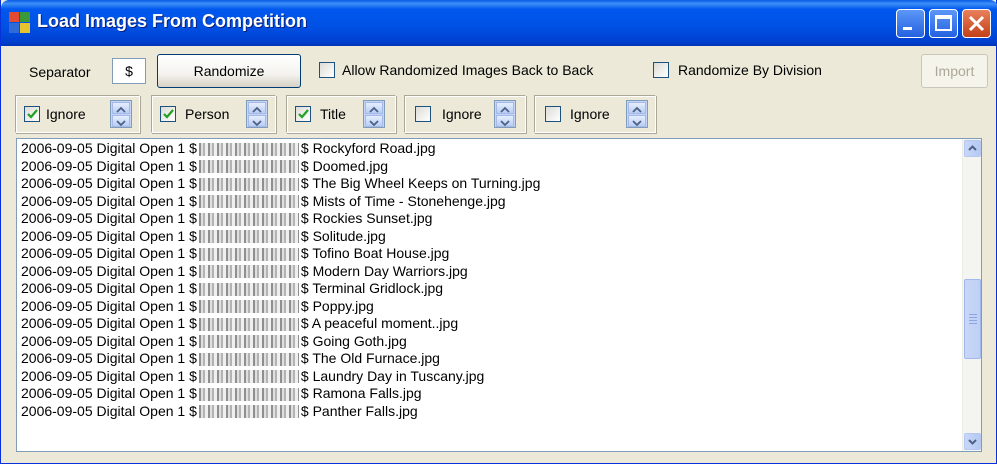 The height and width of the screenshot is (464, 997). I want to click on randomize-by-division-checkbox, so click(661, 70).